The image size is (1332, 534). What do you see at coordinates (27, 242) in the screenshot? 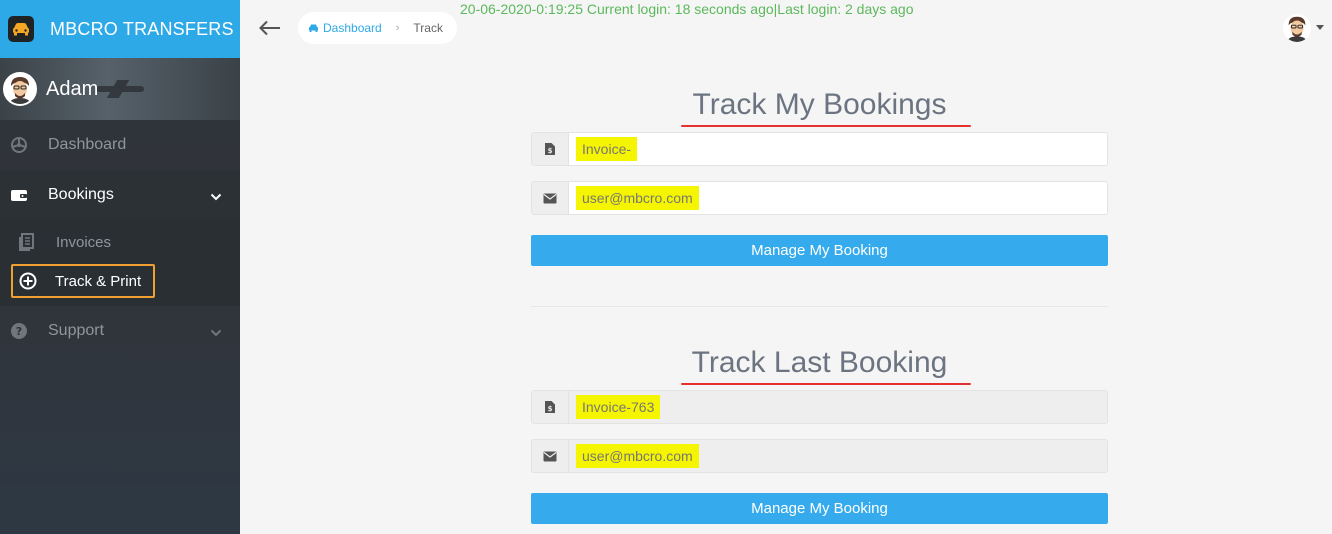
I see `file-icon` at bounding box center [27, 242].